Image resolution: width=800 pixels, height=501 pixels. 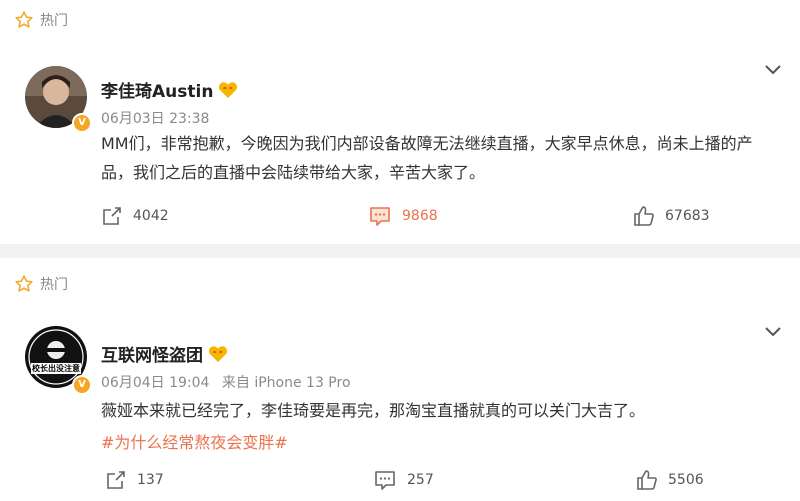 What do you see at coordinates (155, 383) in the screenshot?
I see `post-date: 06月04日 19:04` at bounding box center [155, 383].